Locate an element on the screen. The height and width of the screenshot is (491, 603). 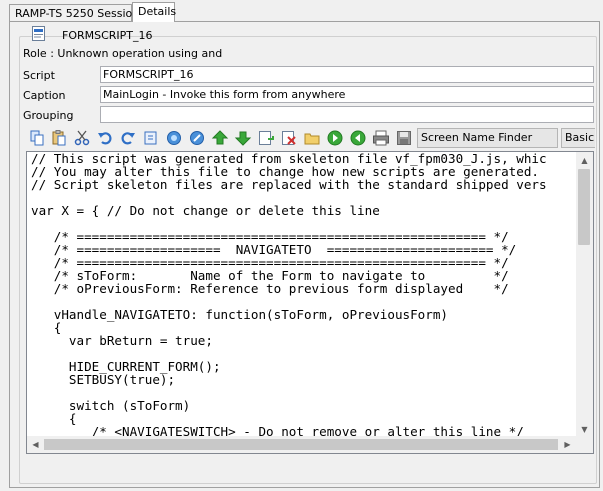
scroll-right-arrow-icon: ▶ is located at coordinates (567, 444).